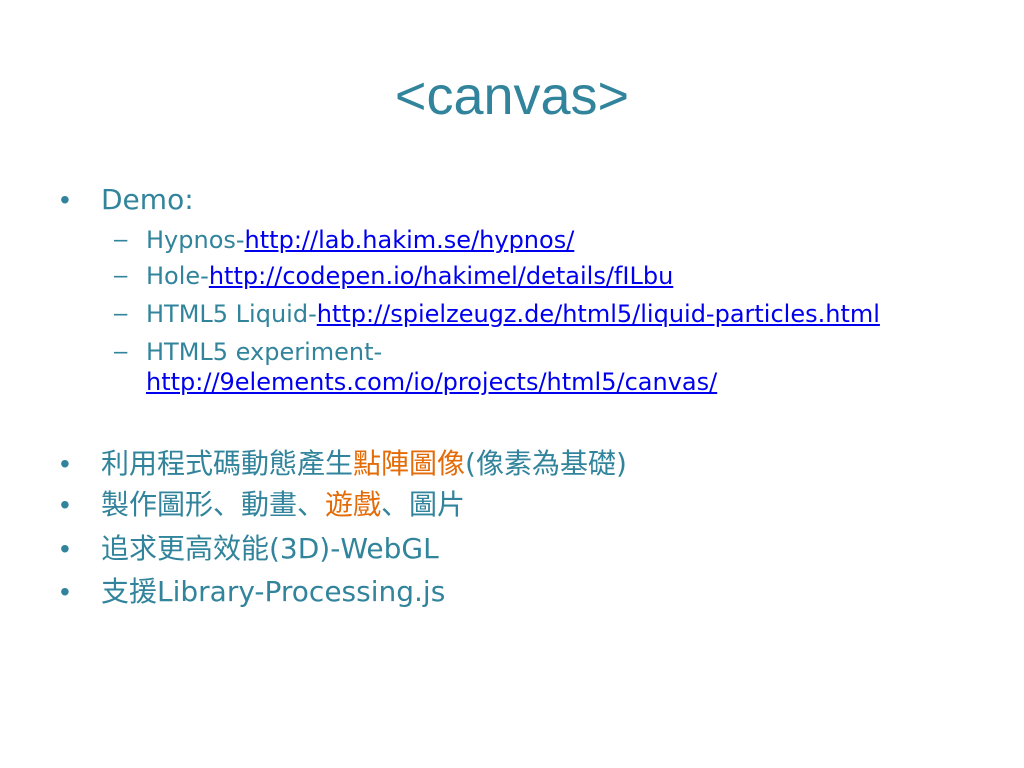 The width and height of the screenshot is (1024, 768). I want to click on bullet-text: 追求更高效能(3D)-WebGL, so click(270, 548).